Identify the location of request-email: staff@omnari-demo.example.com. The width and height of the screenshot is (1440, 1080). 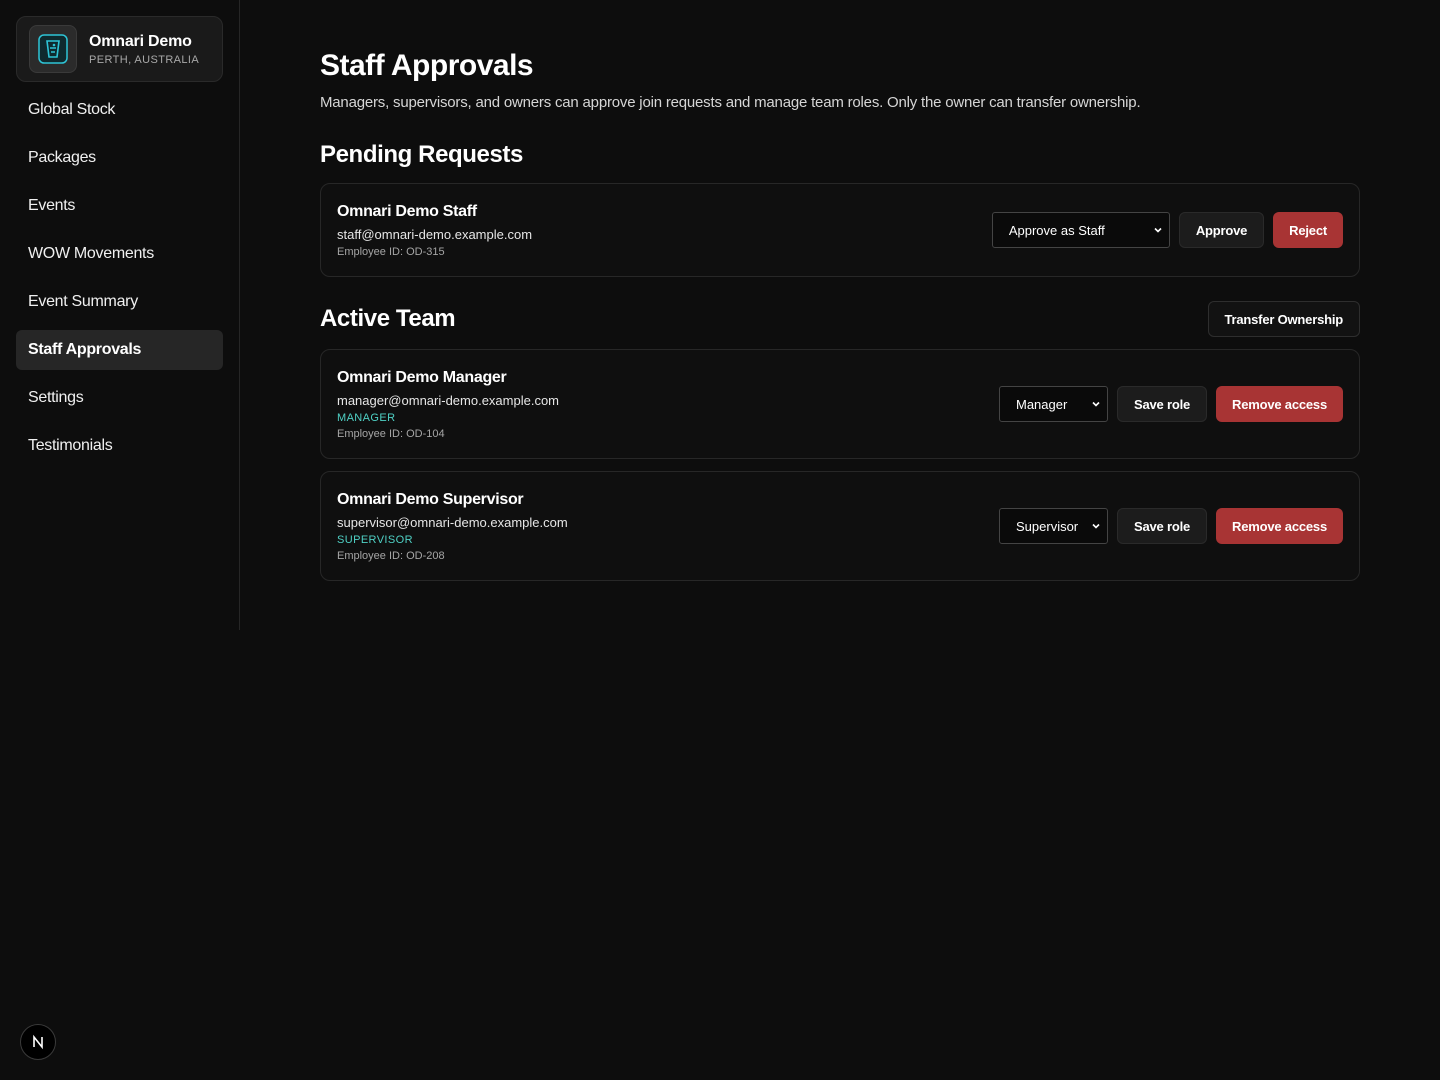
(435, 234).